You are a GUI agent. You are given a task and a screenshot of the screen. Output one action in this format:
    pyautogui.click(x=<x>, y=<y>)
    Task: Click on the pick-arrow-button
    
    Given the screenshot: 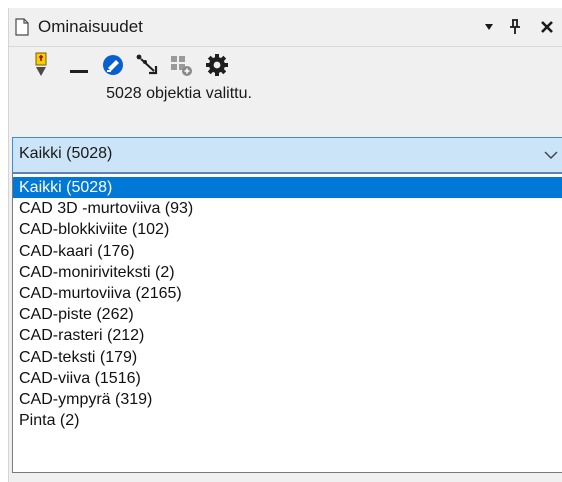 What is the action you would take?
    pyautogui.click(x=147, y=65)
    